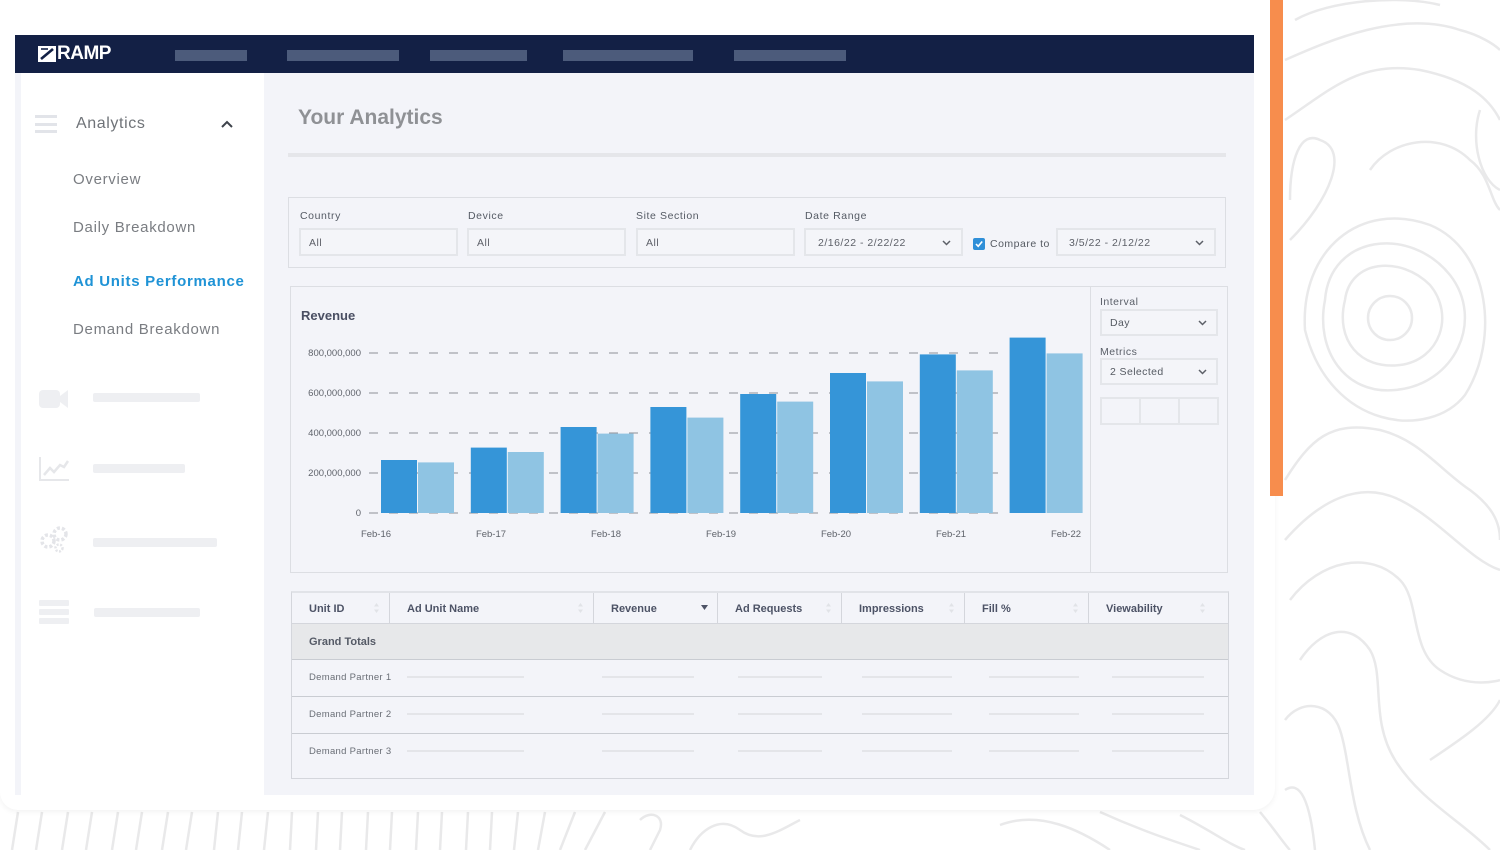  What do you see at coordinates (1137, 372) in the screenshot?
I see `metrics-value: 2 Selected` at bounding box center [1137, 372].